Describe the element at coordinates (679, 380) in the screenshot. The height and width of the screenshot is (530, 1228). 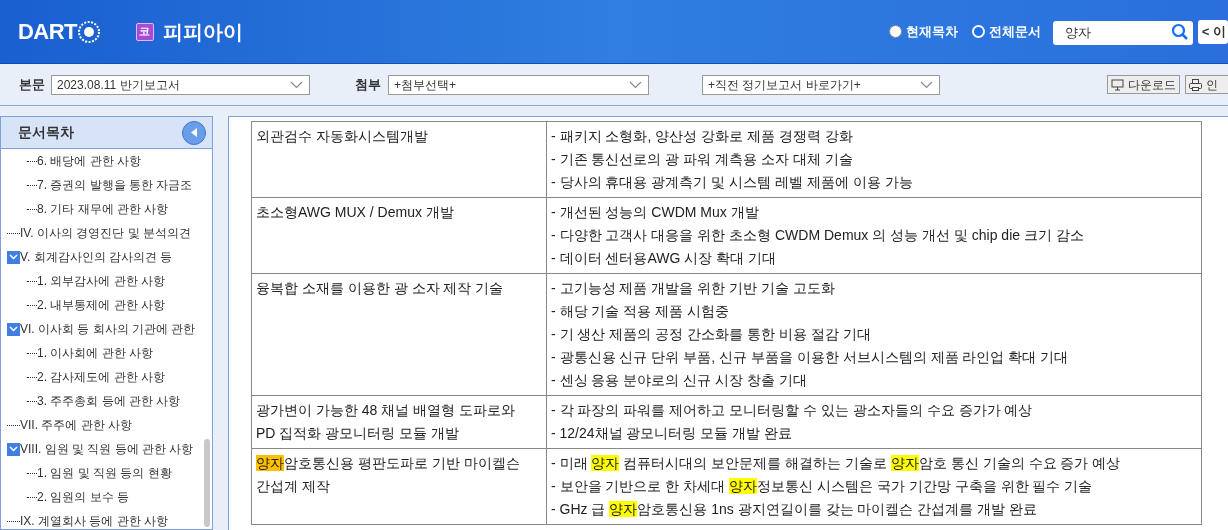
I see `table-text: - 센싱 응용 분야로의 신규 시장 창출 기대` at that location.